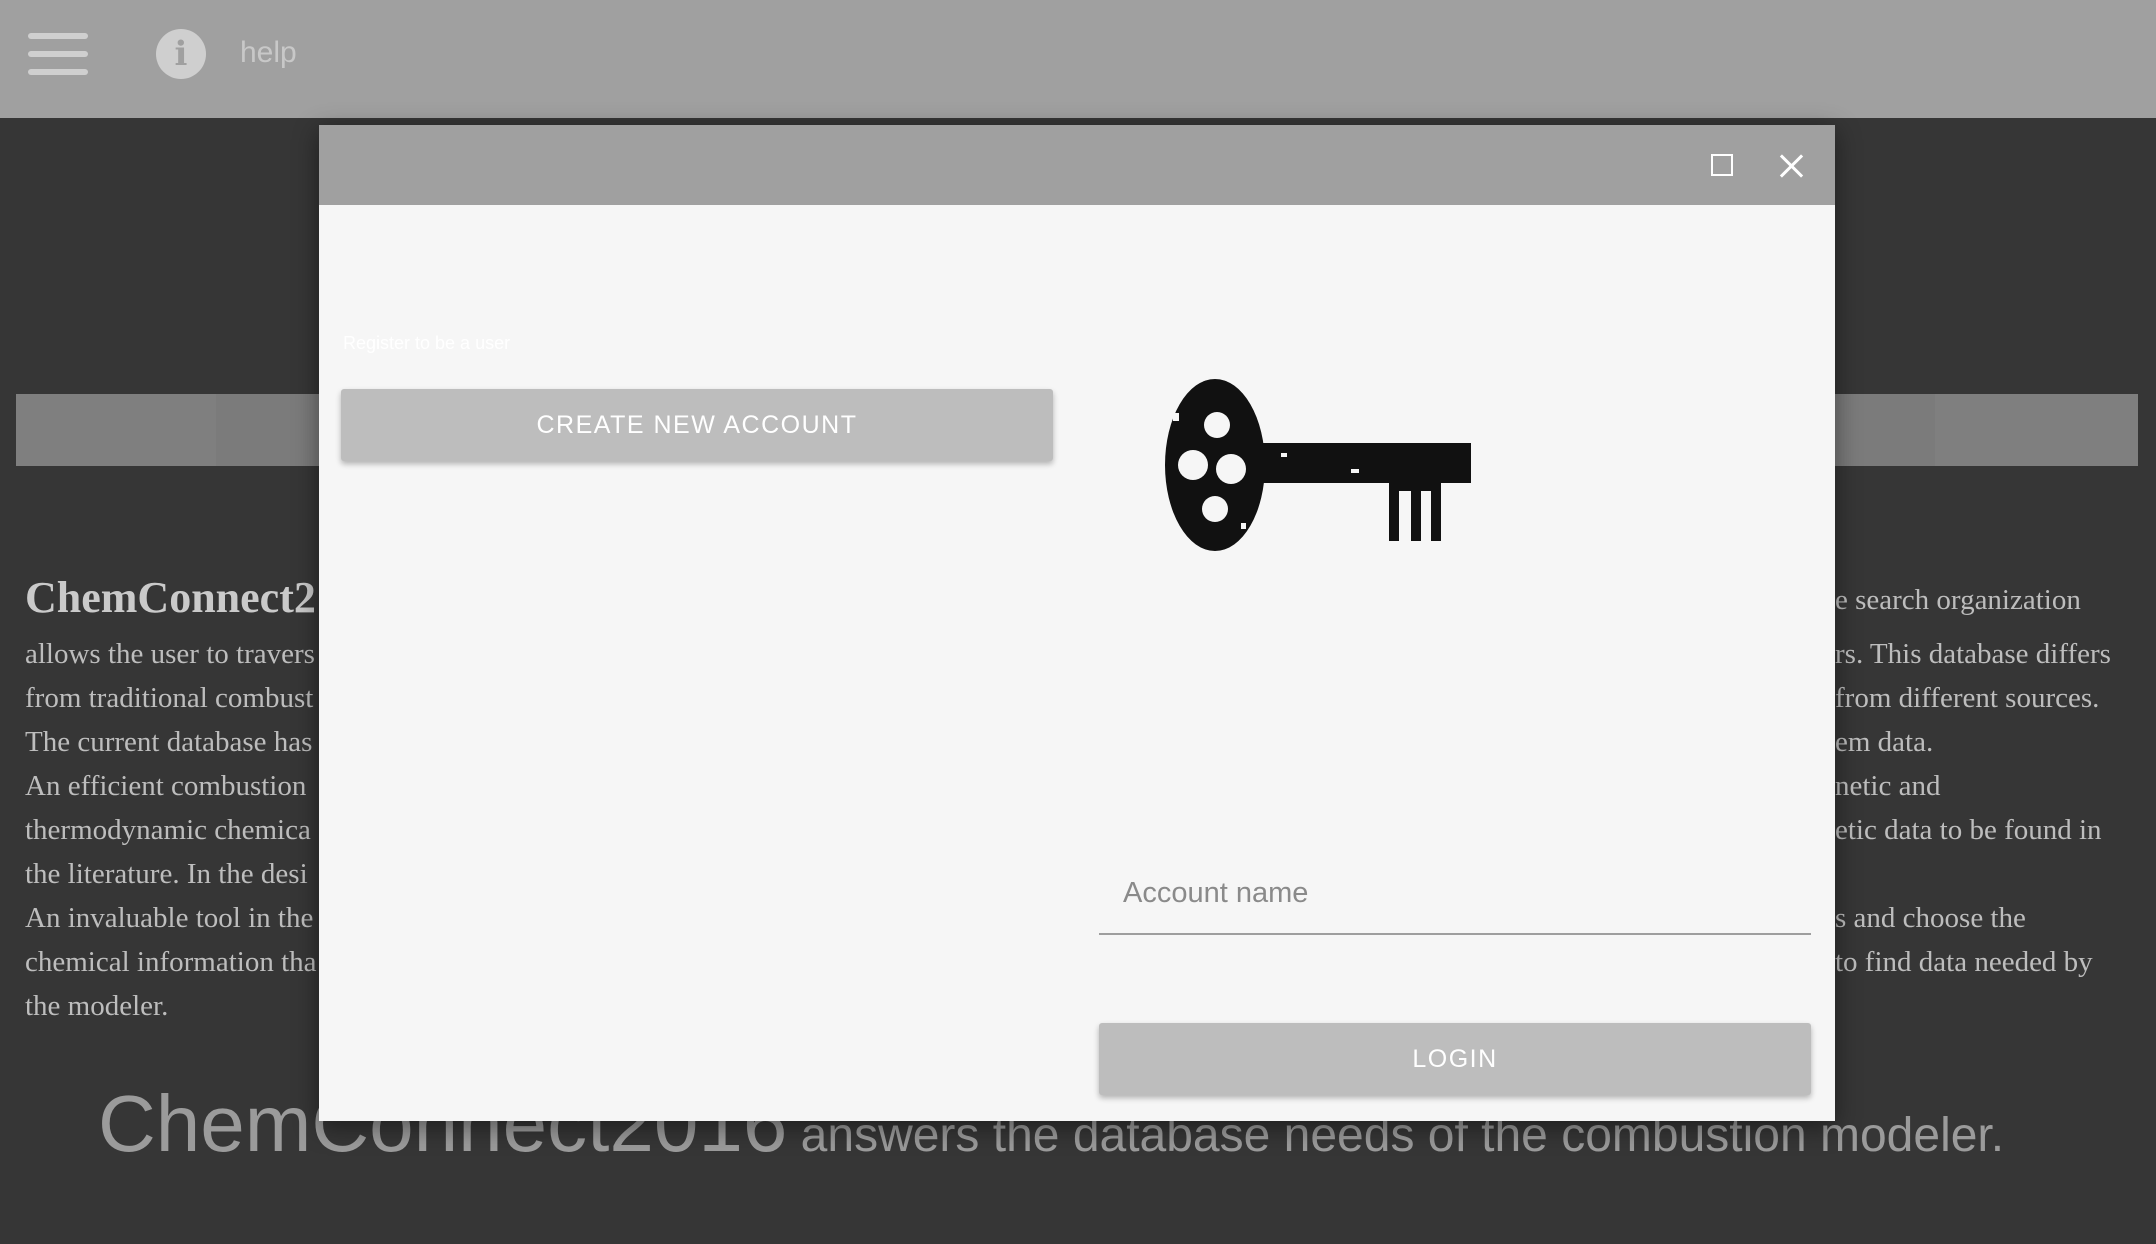 Image resolution: width=2156 pixels, height=1244 pixels. Describe the element at coordinates (170, 654) in the screenshot. I see `background-text: allows the user to travers` at that location.